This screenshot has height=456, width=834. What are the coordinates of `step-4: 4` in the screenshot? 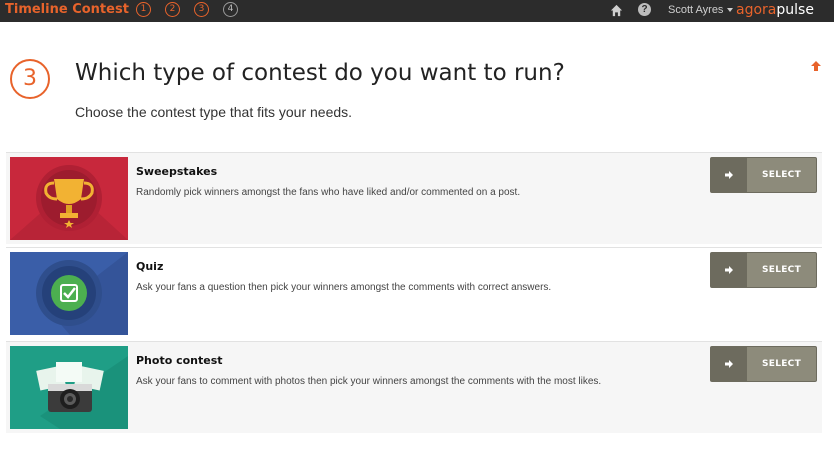 It's located at (230, 9).